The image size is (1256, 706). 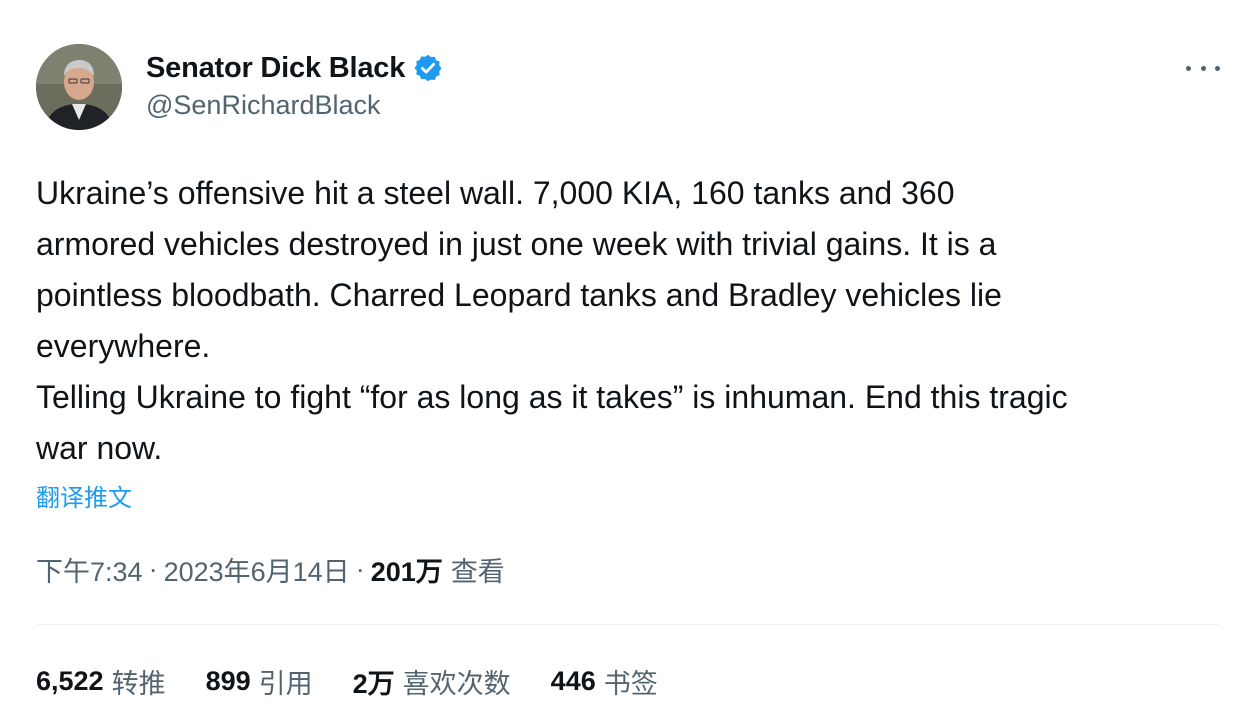 What do you see at coordinates (89, 569) in the screenshot?
I see `tweet-time: 下午7:34` at bounding box center [89, 569].